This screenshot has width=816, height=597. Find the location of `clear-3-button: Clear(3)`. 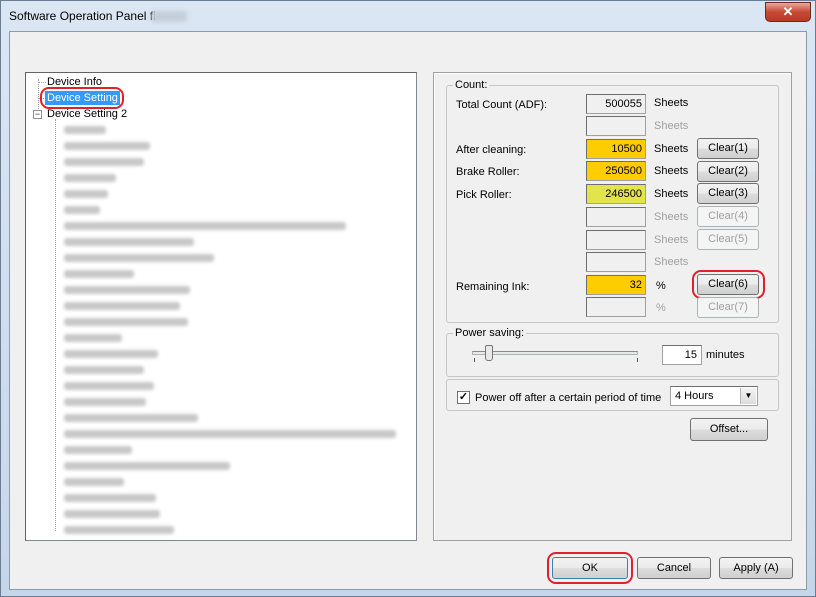

clear-3-button: Clear(3) is located at coordinates (728, 193).